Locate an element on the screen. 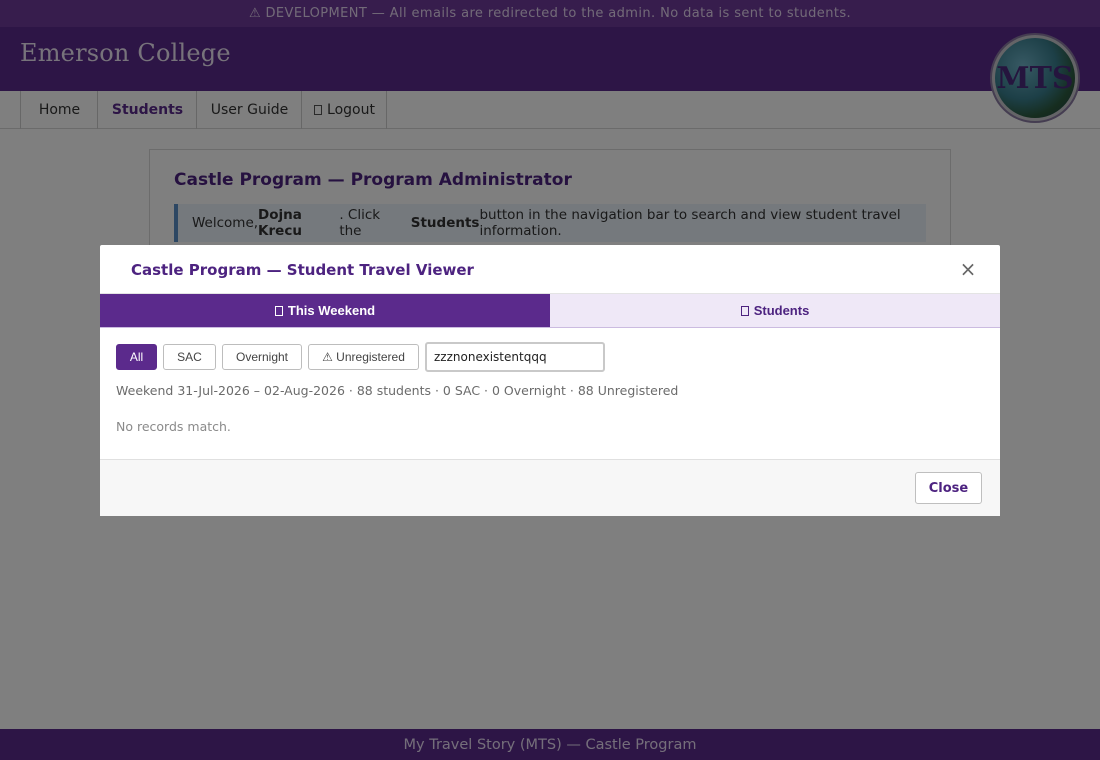 This screenshot has height=760, width=1100. tab-this-weekend: This Weekend is located at coordinates (325, 310).